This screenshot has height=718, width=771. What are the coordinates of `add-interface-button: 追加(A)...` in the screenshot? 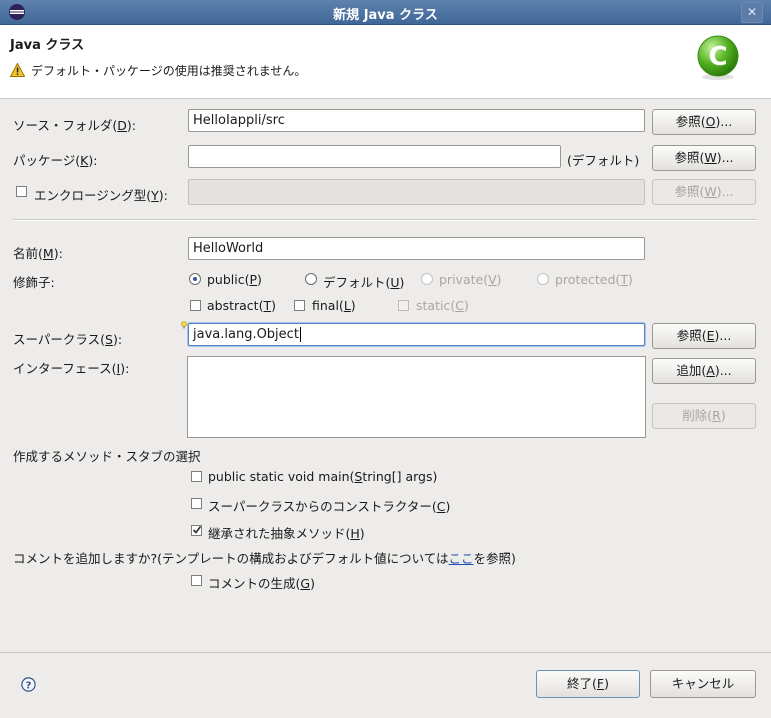 It's located at (704, 371).